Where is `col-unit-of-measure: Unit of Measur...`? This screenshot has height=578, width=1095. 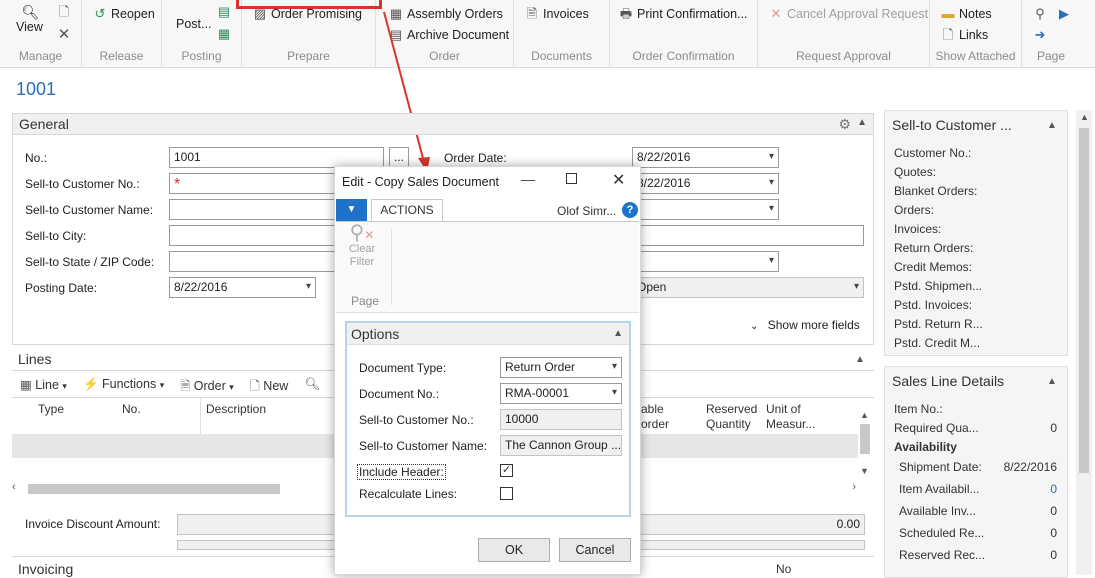 col-unit-of-measure: Unit of Measur... is located at coordinates (790, 417).